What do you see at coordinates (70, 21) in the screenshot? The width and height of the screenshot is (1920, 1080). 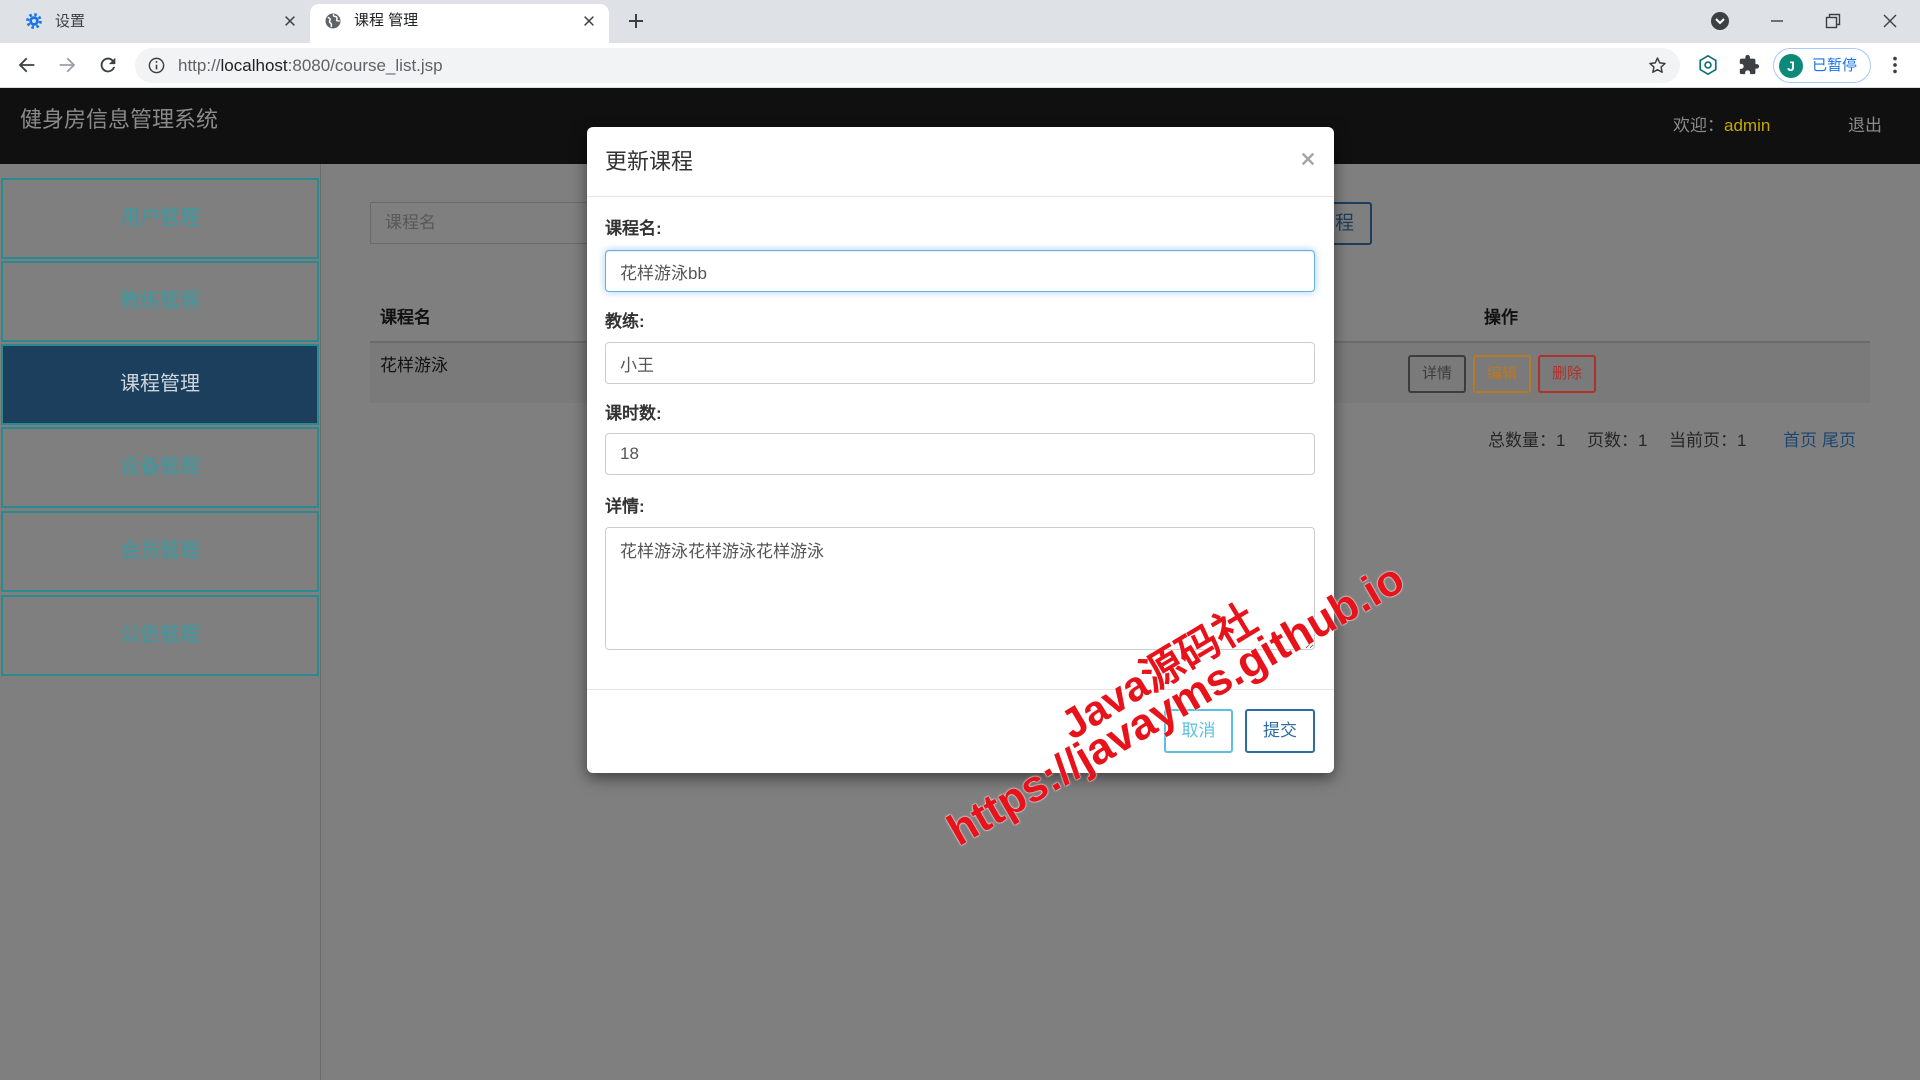 I see `tab-title: 设置` at bounding box center [70, 21].